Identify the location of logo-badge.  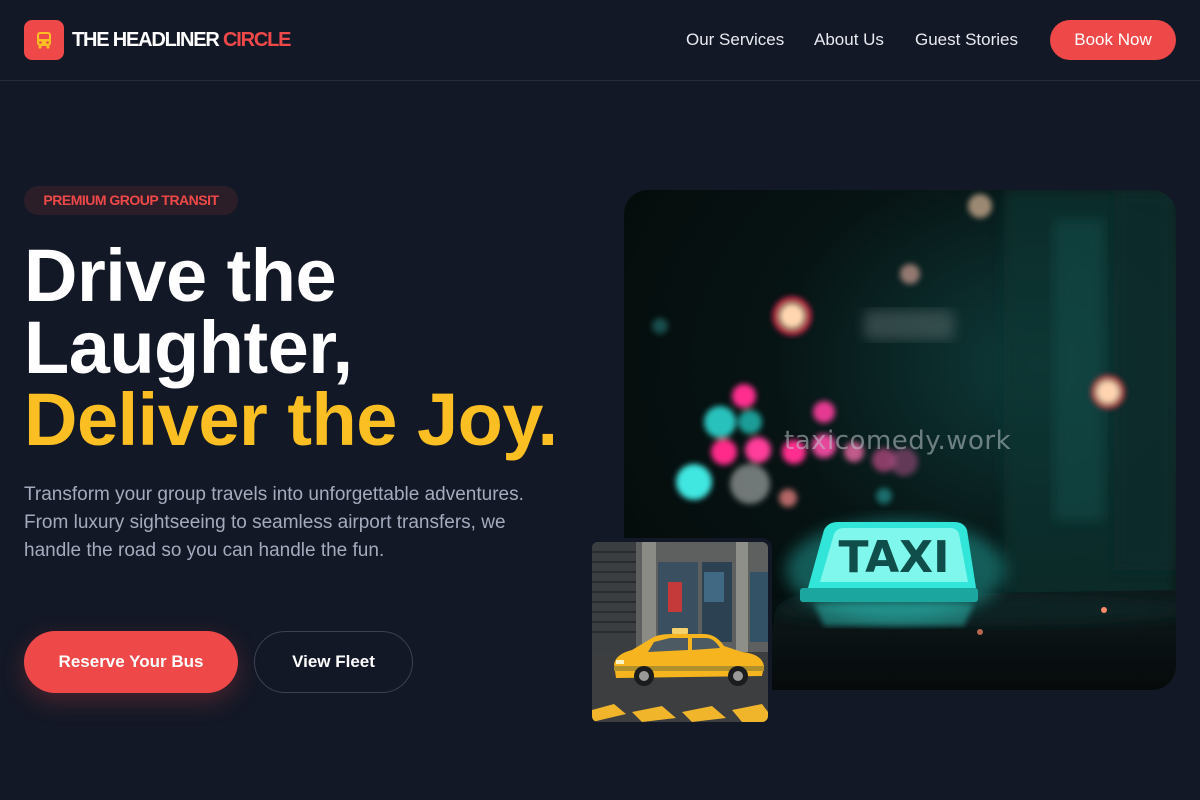
(44, 40).